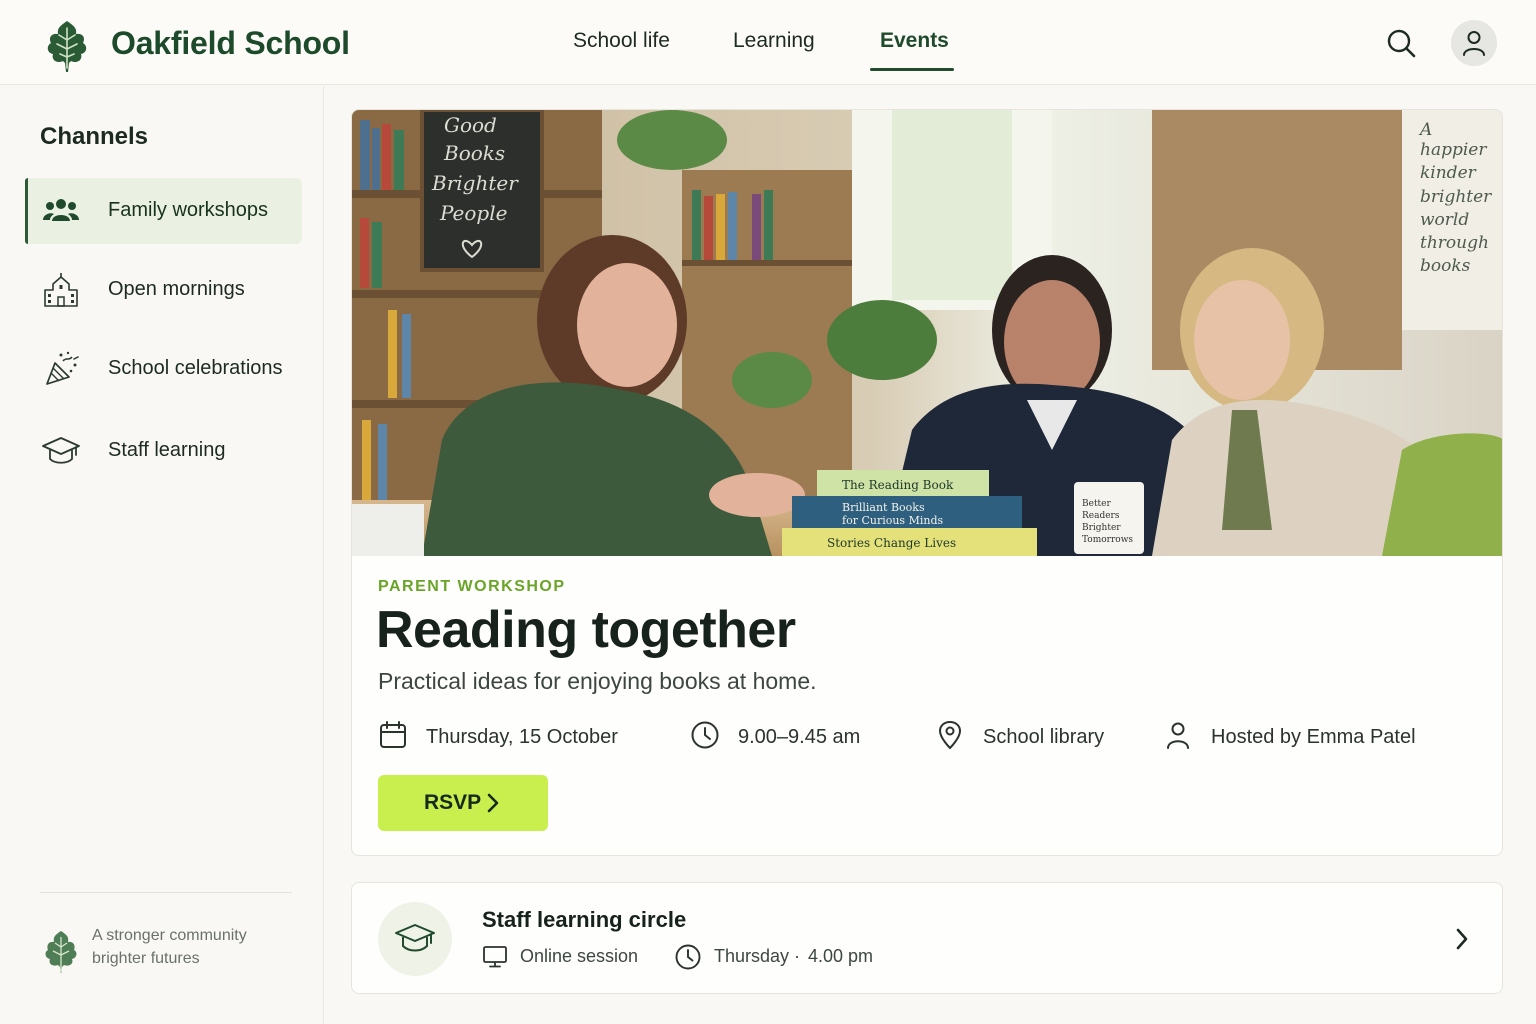 This screenshot has height=1024, width=1536. What do you see at coordinates (1101, 528) in the screenshot?
I see `mug-text: Brighter` at bounding box center [1101, 528].